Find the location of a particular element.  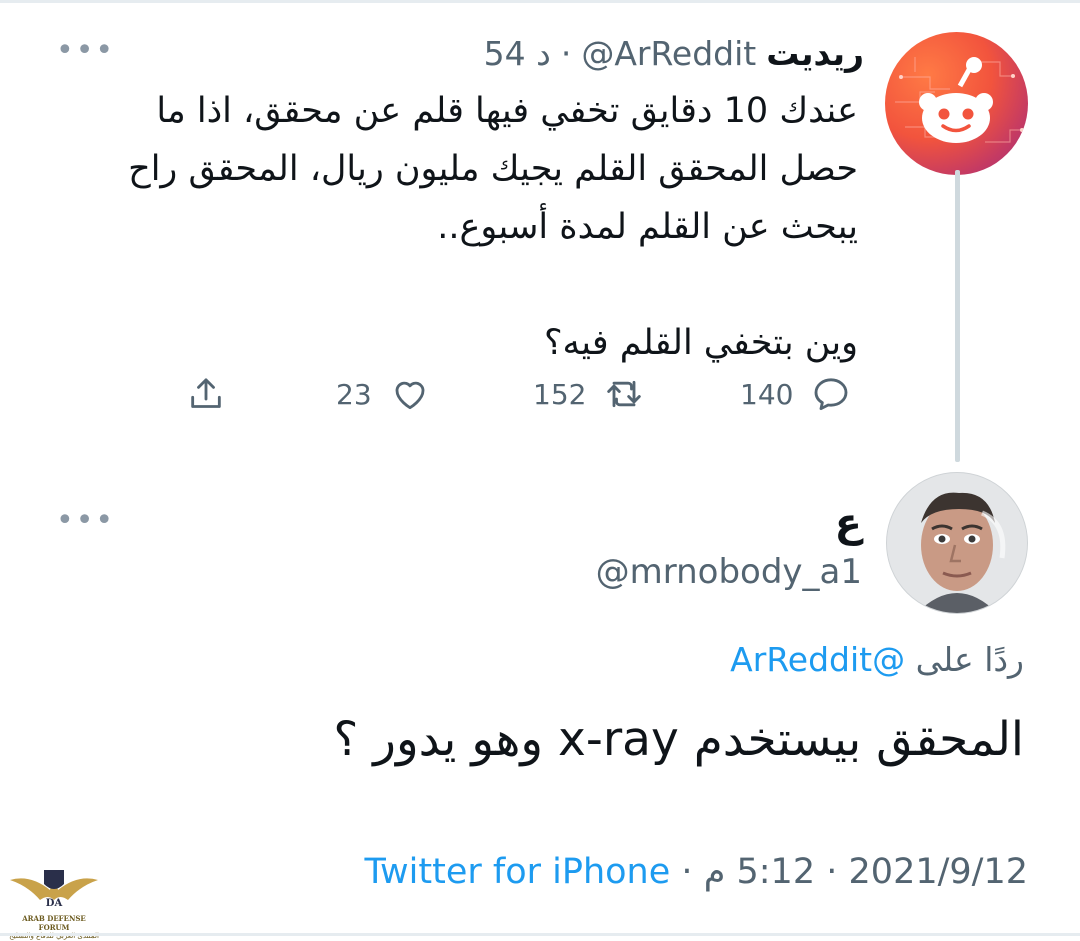

tweet-metadata: 2021/9/12 · 5:12 م · Twitter for iPhone is located at coordinates (696, 872).